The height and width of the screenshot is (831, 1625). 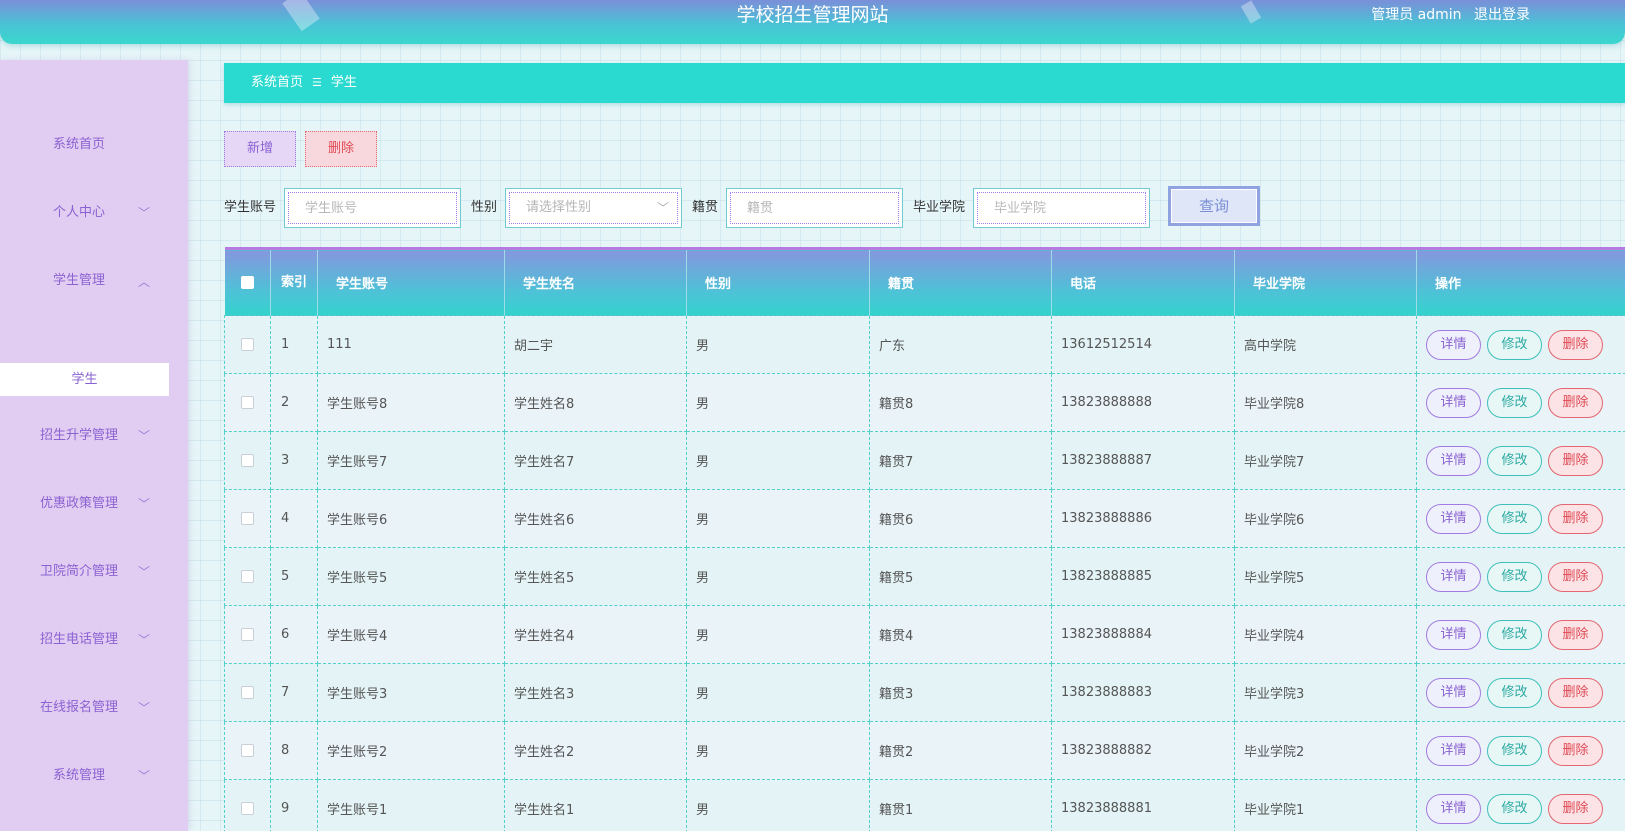 I want to click on sidebar-item-students: 学生管理 ﹀, so click(x=94, y=281).